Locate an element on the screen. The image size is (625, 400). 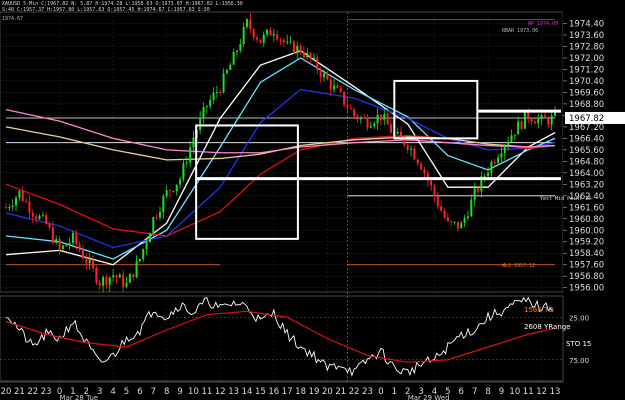
oscillator-tick-label: 75.00 is located at coordinates (579, 361).